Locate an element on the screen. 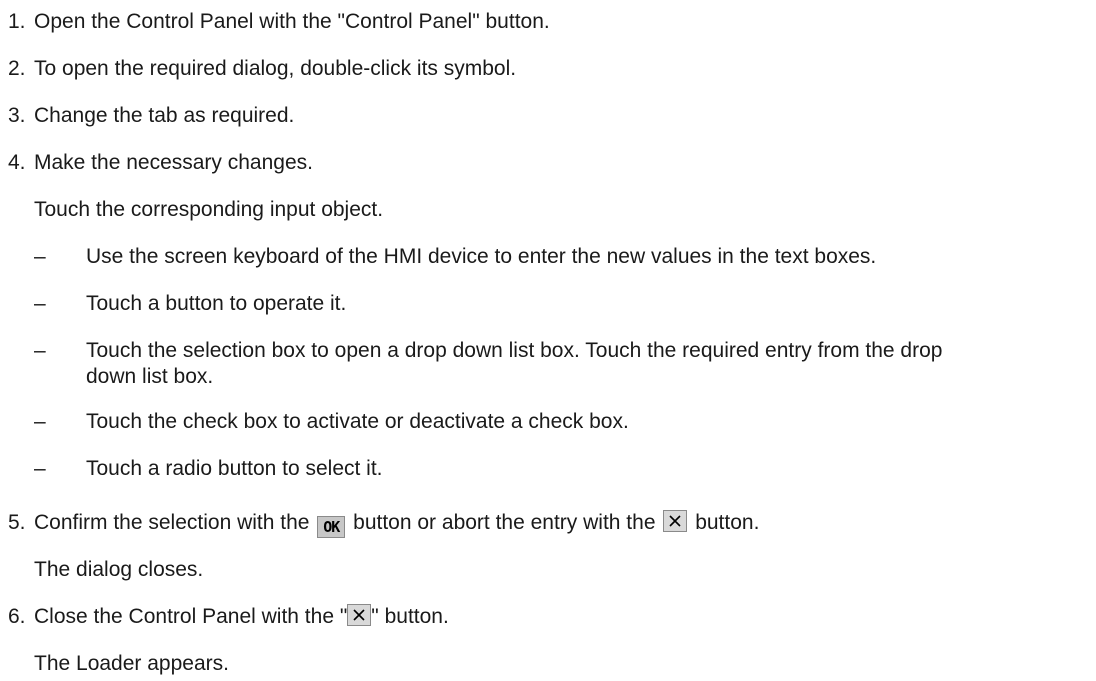 Image resolution: width=1096 pixels, height=681 pixels. step-5-text-c: button. is located at coordinates (727, 522).